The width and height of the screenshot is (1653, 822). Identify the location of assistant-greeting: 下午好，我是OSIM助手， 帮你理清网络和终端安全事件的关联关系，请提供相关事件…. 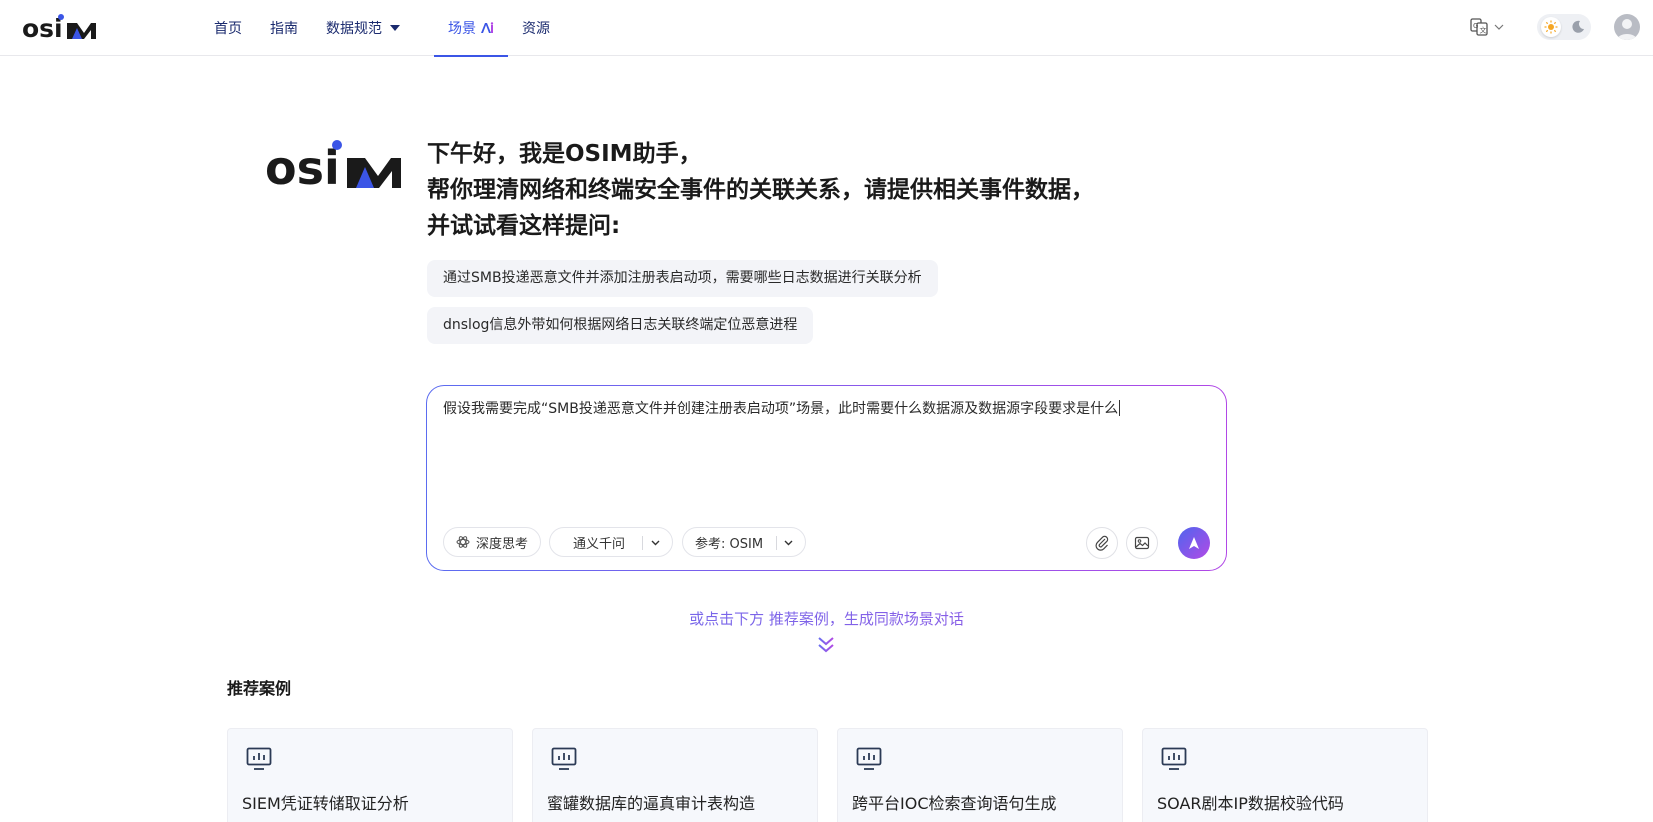
(760, 190).